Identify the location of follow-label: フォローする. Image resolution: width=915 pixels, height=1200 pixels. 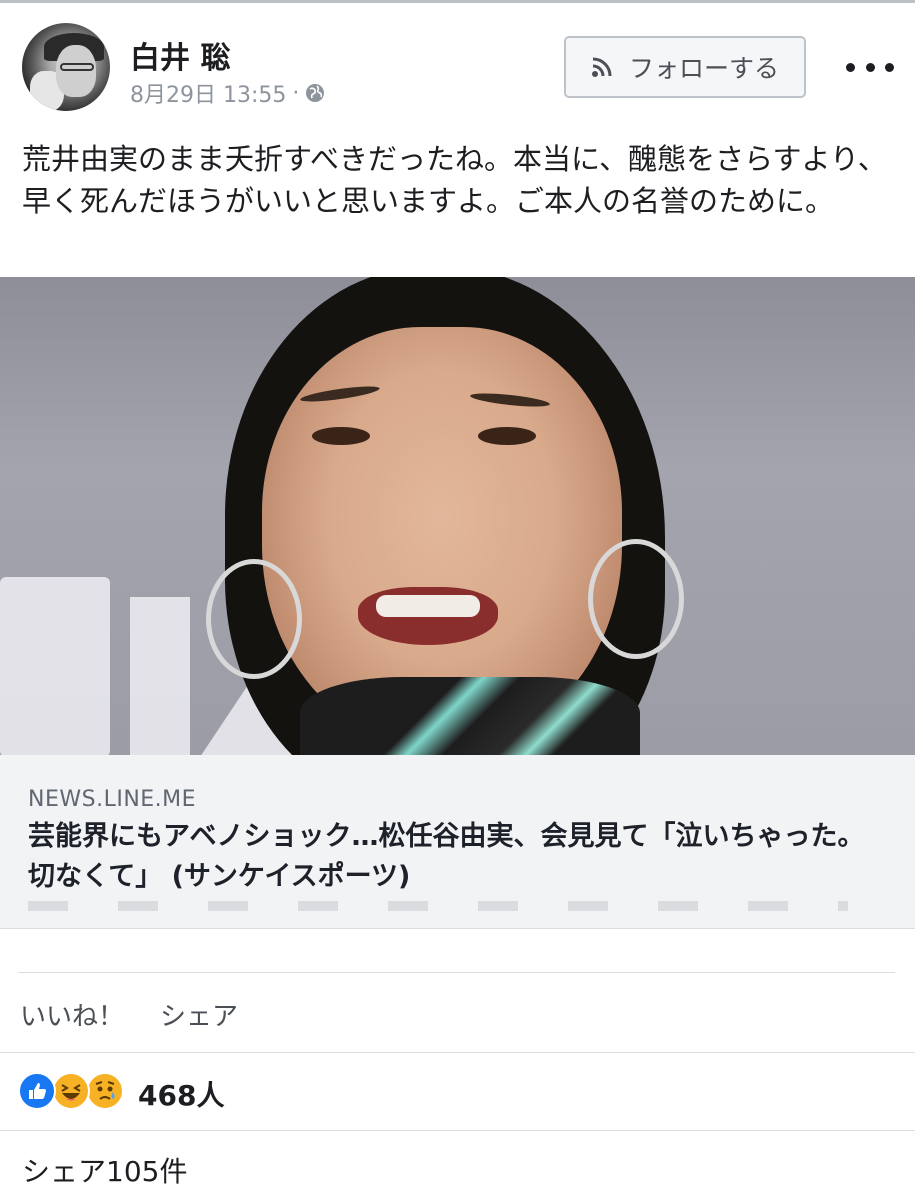
(703, 68).